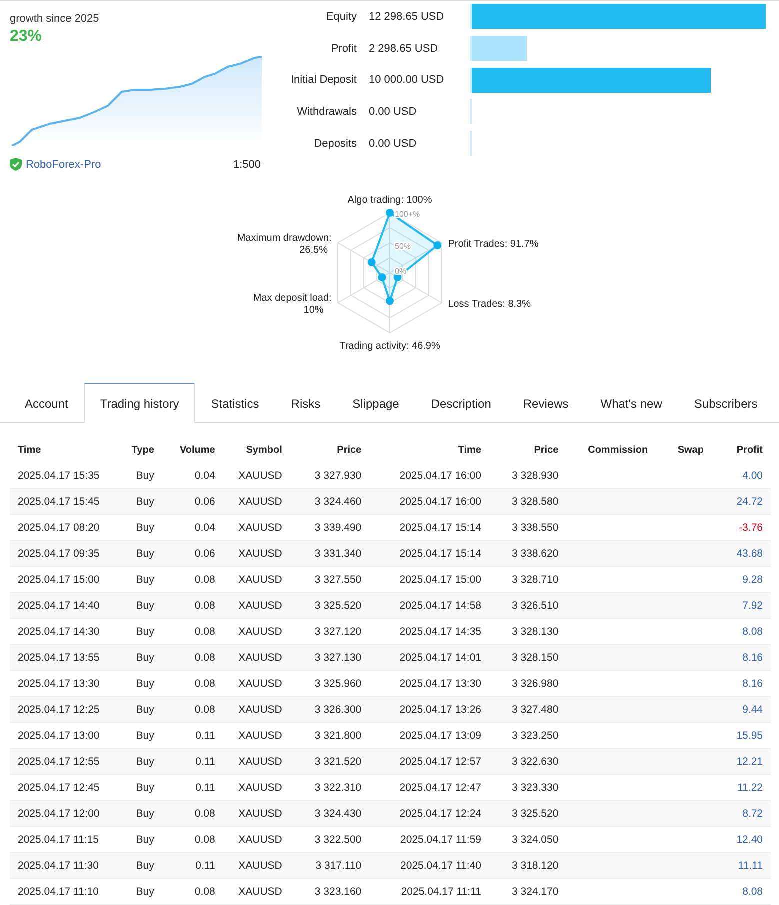 The image size is (779, 905). Describe the element at coordinates (741, 761) in the screenshot. I see `table-cell: 12.21` at that location.